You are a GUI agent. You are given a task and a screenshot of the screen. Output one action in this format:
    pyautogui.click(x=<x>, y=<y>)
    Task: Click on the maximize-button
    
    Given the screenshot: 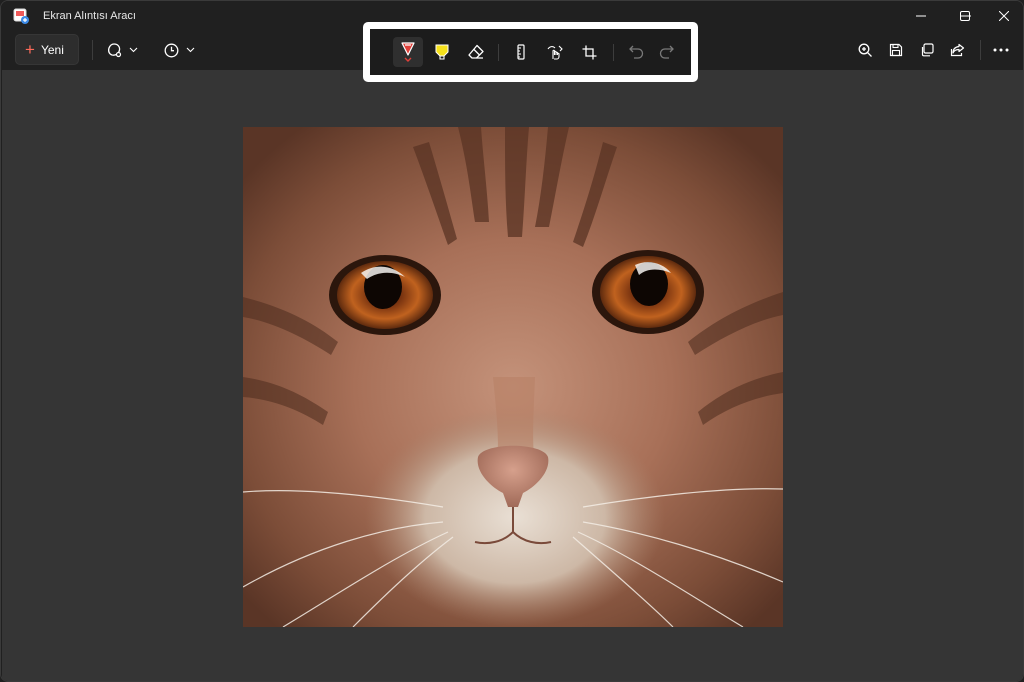 What is the action you would take?
    pyautogui.click(x=965, y=16)
    